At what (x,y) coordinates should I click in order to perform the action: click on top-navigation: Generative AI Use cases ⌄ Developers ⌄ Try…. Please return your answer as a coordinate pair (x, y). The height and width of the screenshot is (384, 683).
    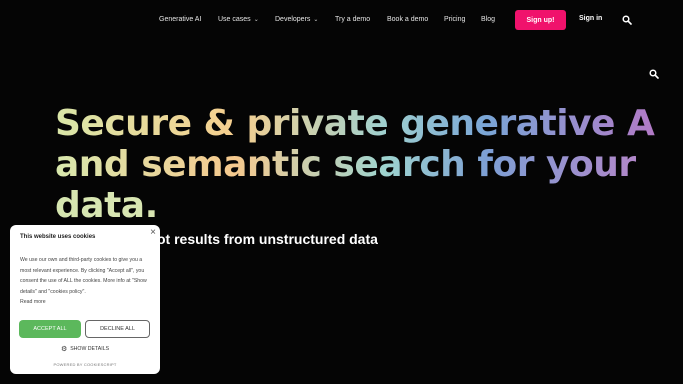
    Looking at the image, I should click on (341, 20).